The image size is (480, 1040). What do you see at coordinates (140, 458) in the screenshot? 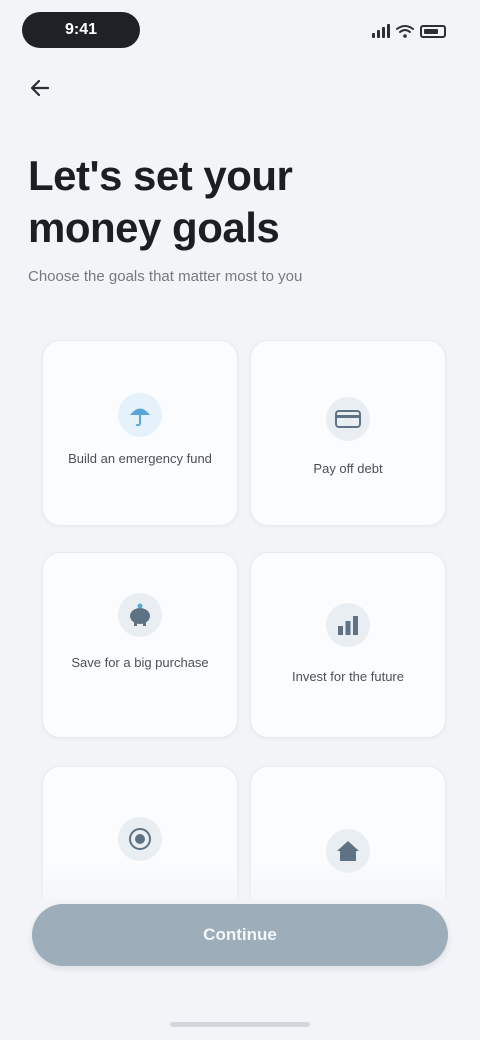
I see `goal-label: Build an emergency fund` at bounding box center [140, 458].